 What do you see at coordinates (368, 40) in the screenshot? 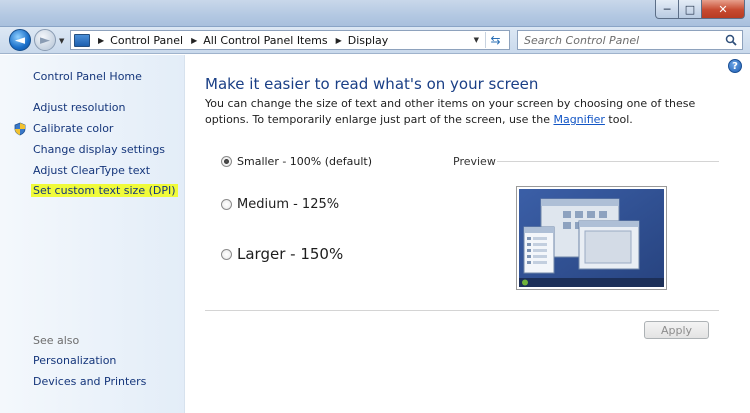
I see `breadcrumb-display: Display` at bounding box center [368, 40].